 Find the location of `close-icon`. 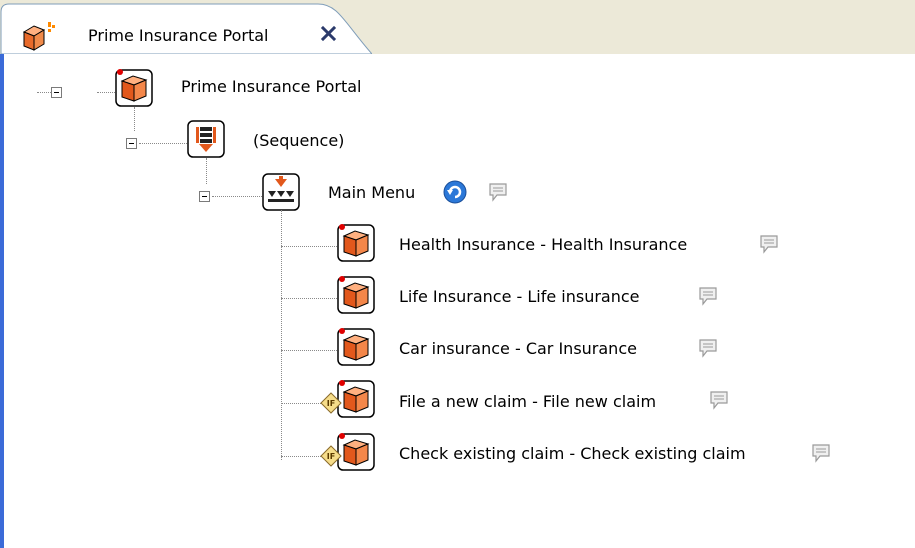

close-icon is located at coordinates (329, 34).